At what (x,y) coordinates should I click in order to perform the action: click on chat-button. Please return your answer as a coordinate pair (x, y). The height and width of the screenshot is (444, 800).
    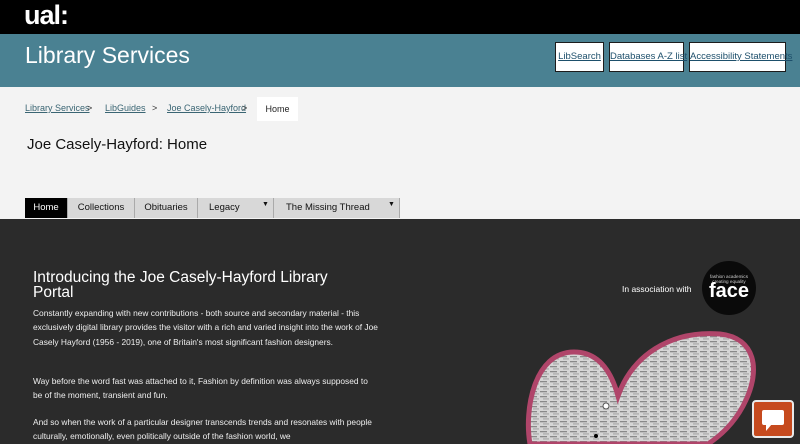
    Looking at the image, I should click on (773, 419).